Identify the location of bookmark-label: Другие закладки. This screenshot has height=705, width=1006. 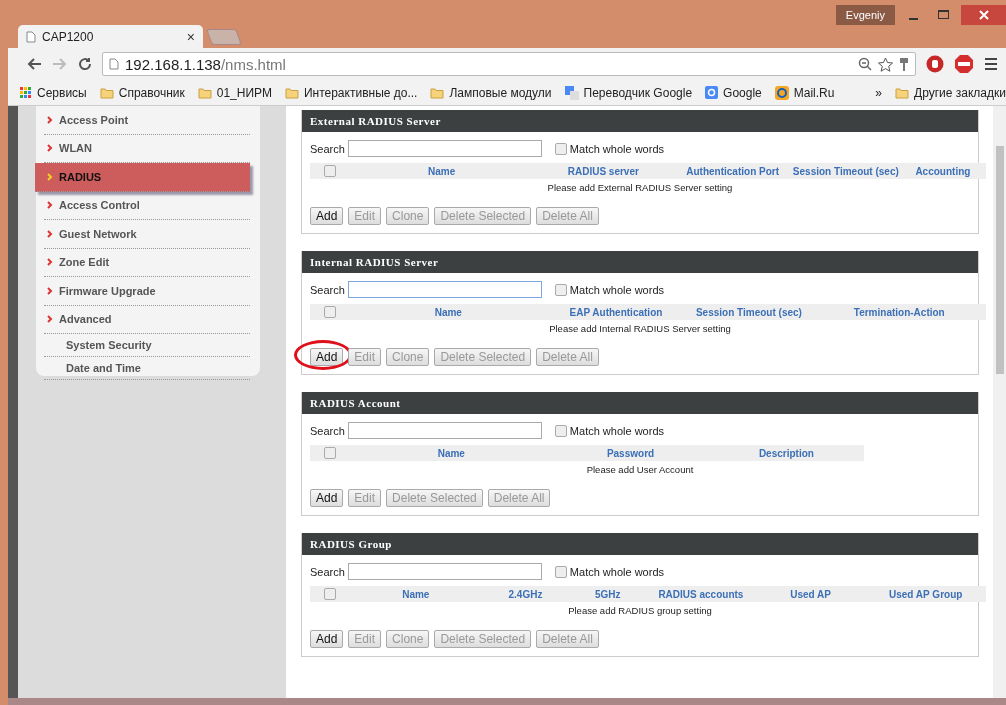
(960, 92).